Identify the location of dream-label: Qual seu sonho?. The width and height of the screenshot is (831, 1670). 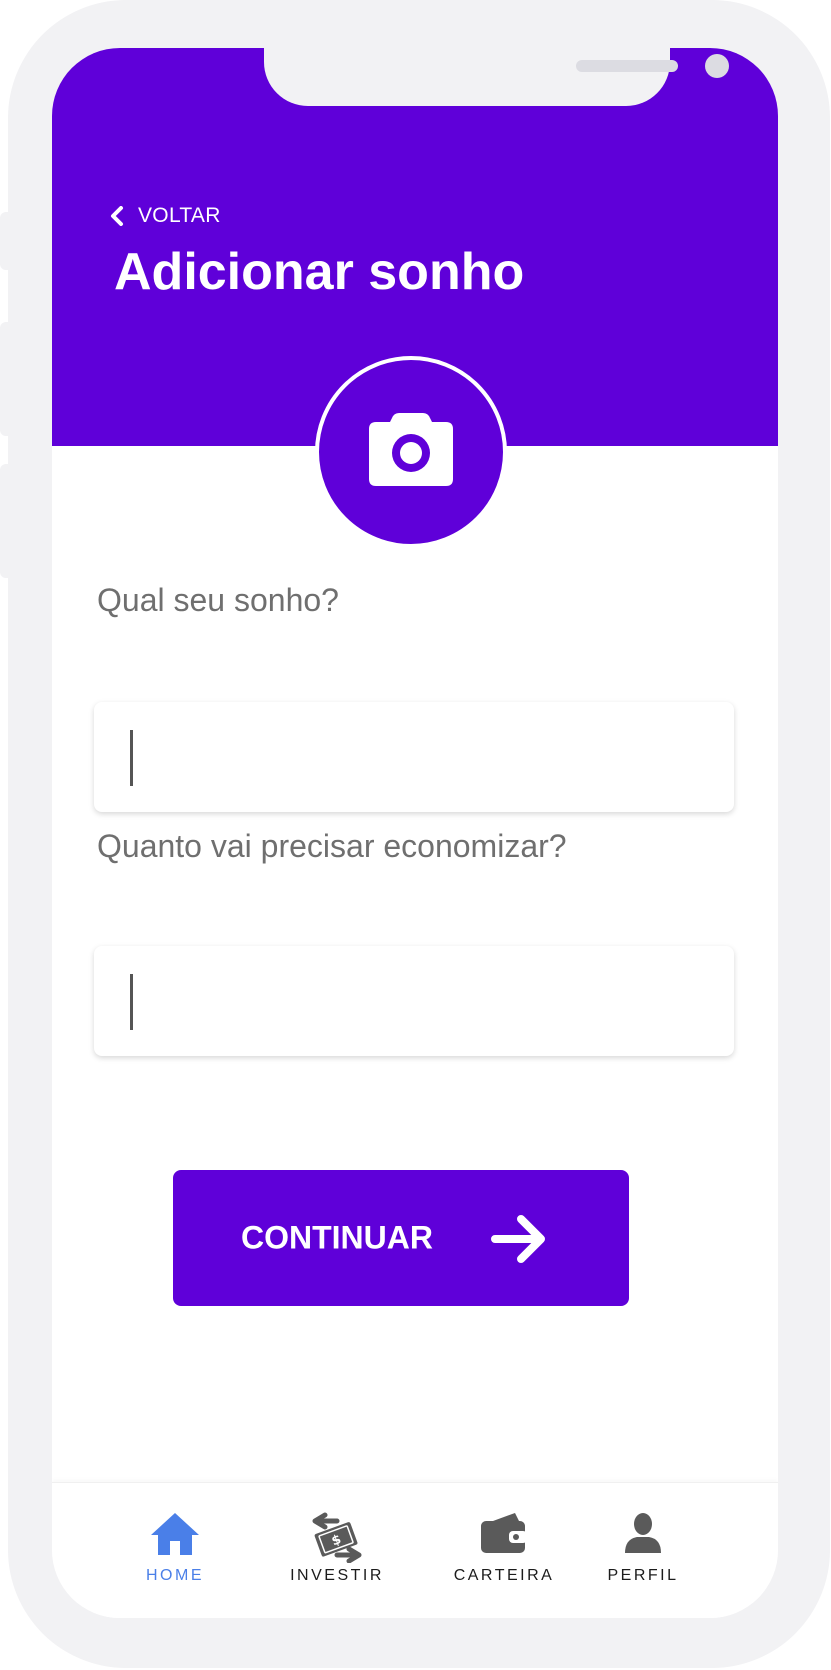
(218, 600).